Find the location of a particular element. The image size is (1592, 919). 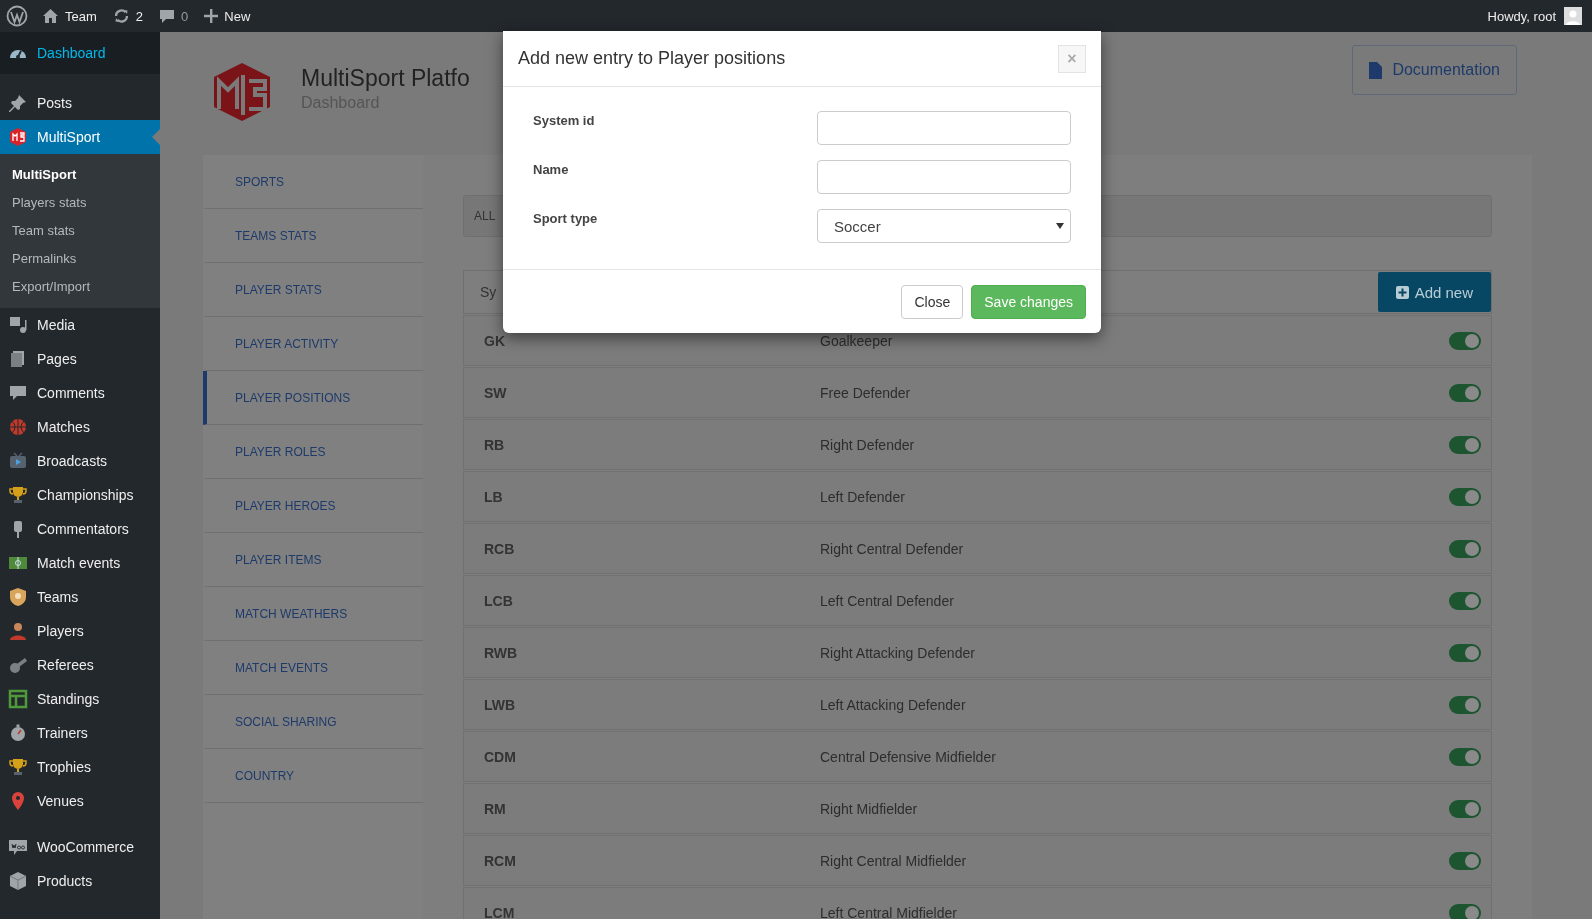

avatar-icon is located at coordinates (1573, 16).